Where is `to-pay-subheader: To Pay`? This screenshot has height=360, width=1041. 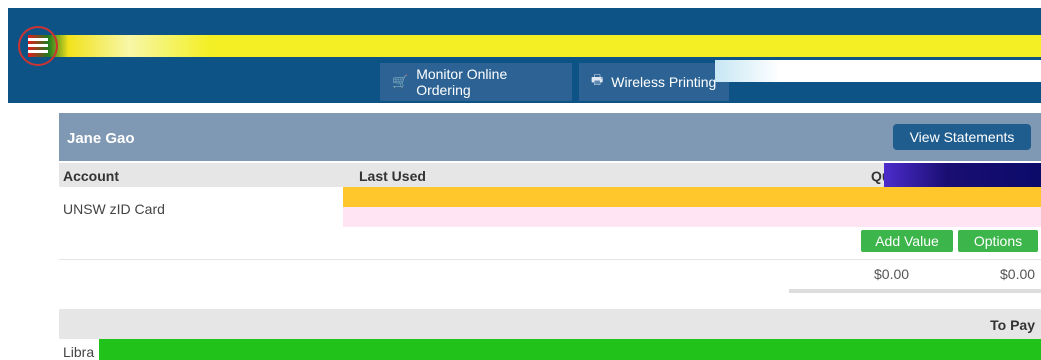 to-pay-subheader: To Pay is located at coordinates (550, 324).